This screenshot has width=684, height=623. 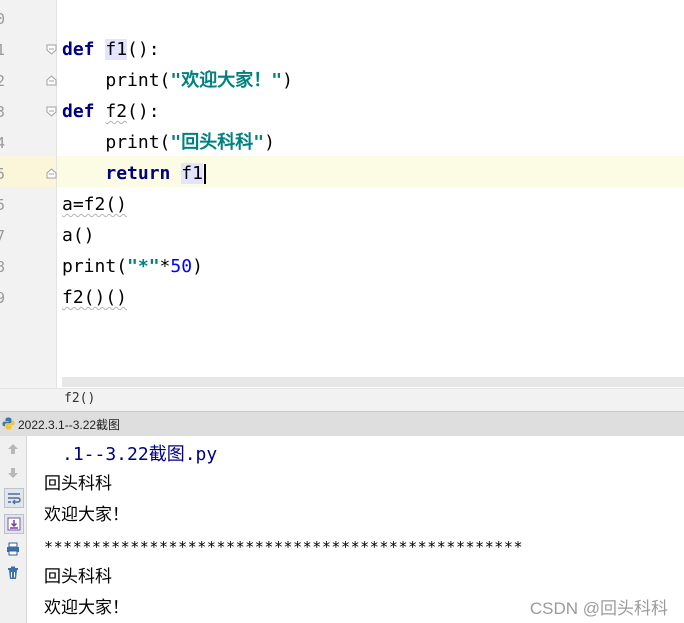 I want to click on code-line: f2()(), so click(x=94, y=298).